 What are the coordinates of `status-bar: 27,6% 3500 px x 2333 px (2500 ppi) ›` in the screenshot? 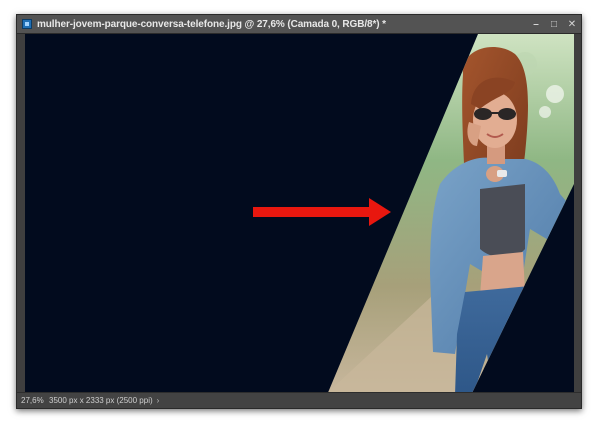 It's located at (299, 400).